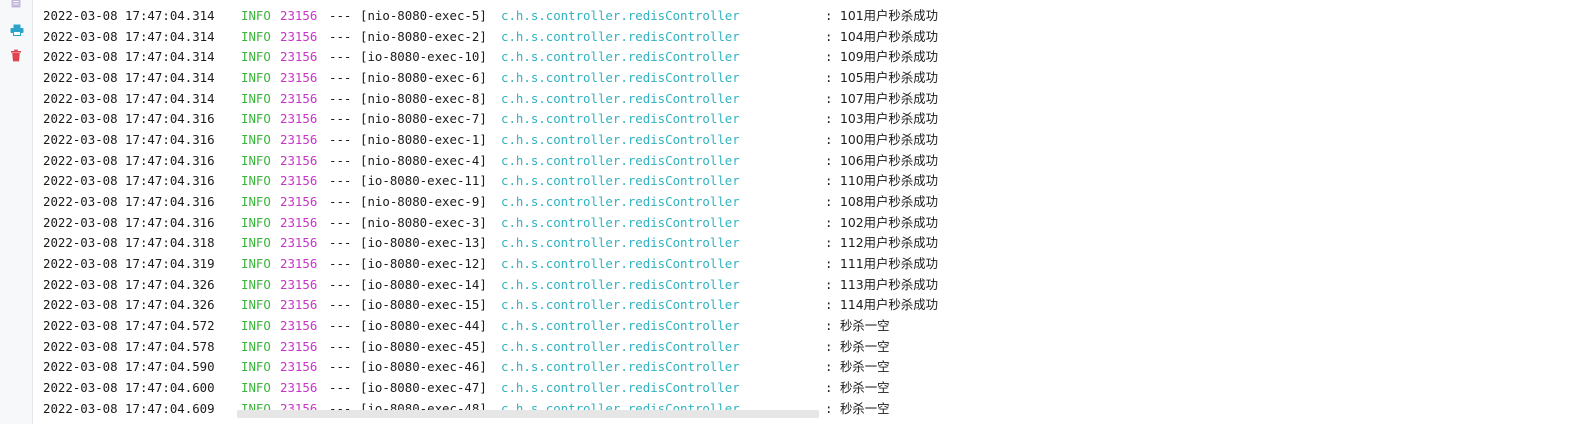 The image size is (1592, 424). What do you see at coordinates (889, 305) in the screenshot?
I see `log-message: 114用户秒杀成功` at bounding box center [889, 305].